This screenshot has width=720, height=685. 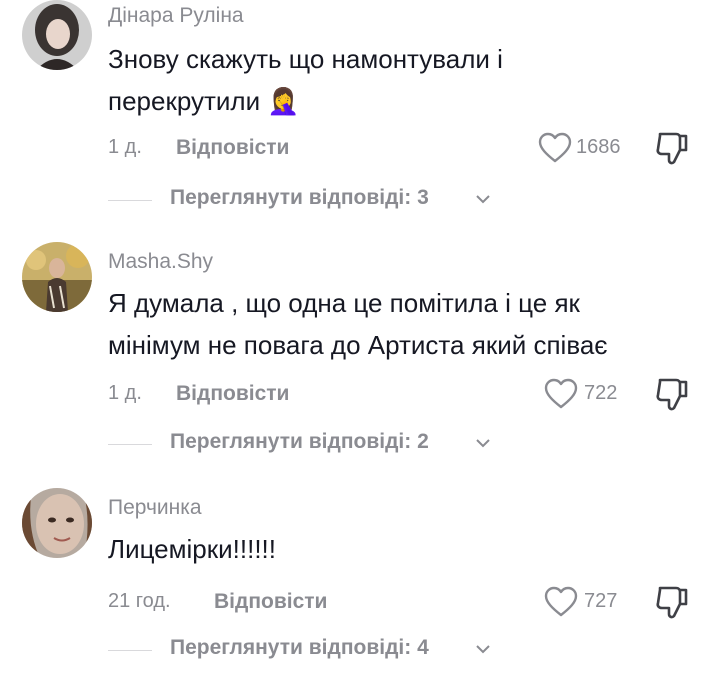 What do you see at coordinates (299, 441) in the screenshot?
I see `view-replies-label: Переглянути відповіді: 2` at bounding box center [299, 441].